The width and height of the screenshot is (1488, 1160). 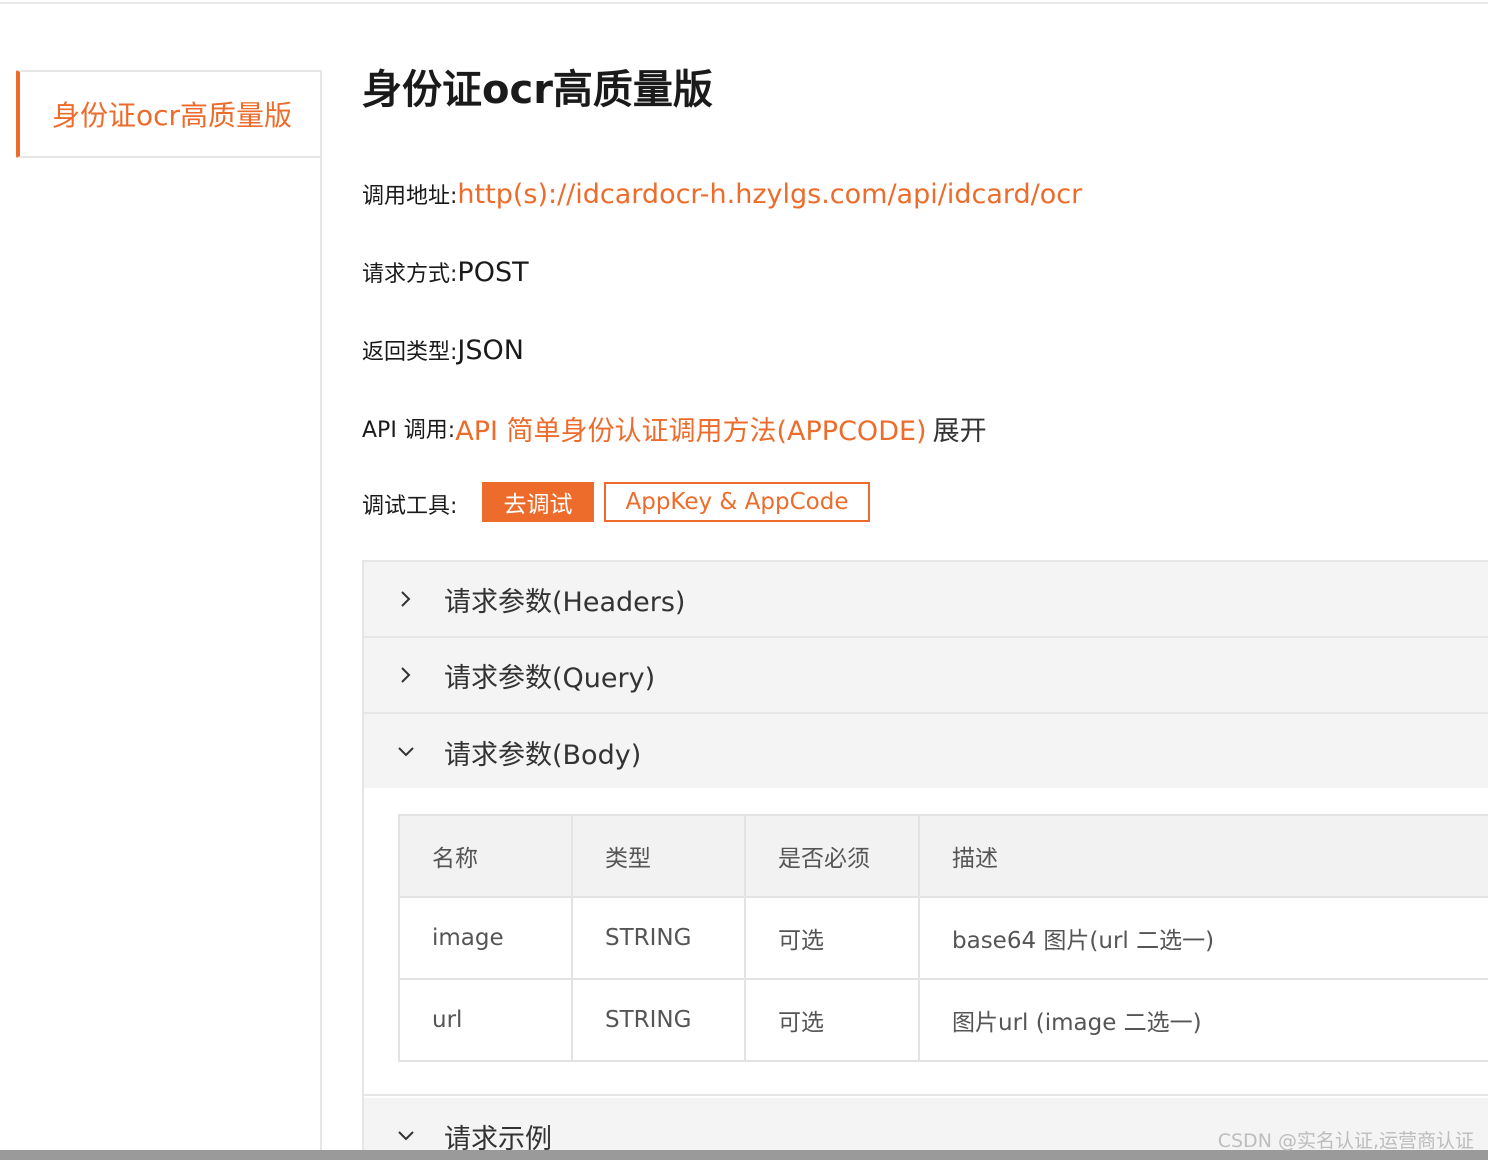 I want to click on table-row: image STRING 可选 base64 图片(url 二选一), so click(x=943, y=938).